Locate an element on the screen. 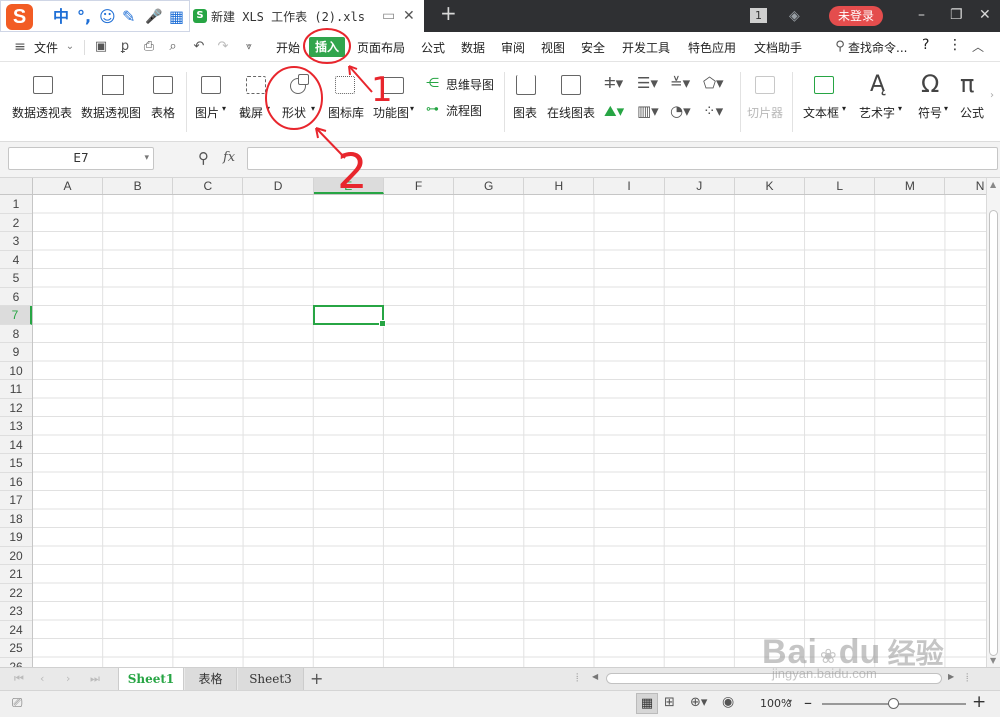 The height and width of the screenshot is (717, 1000). row-header-4: 4 is located at coordinates (16, 260).